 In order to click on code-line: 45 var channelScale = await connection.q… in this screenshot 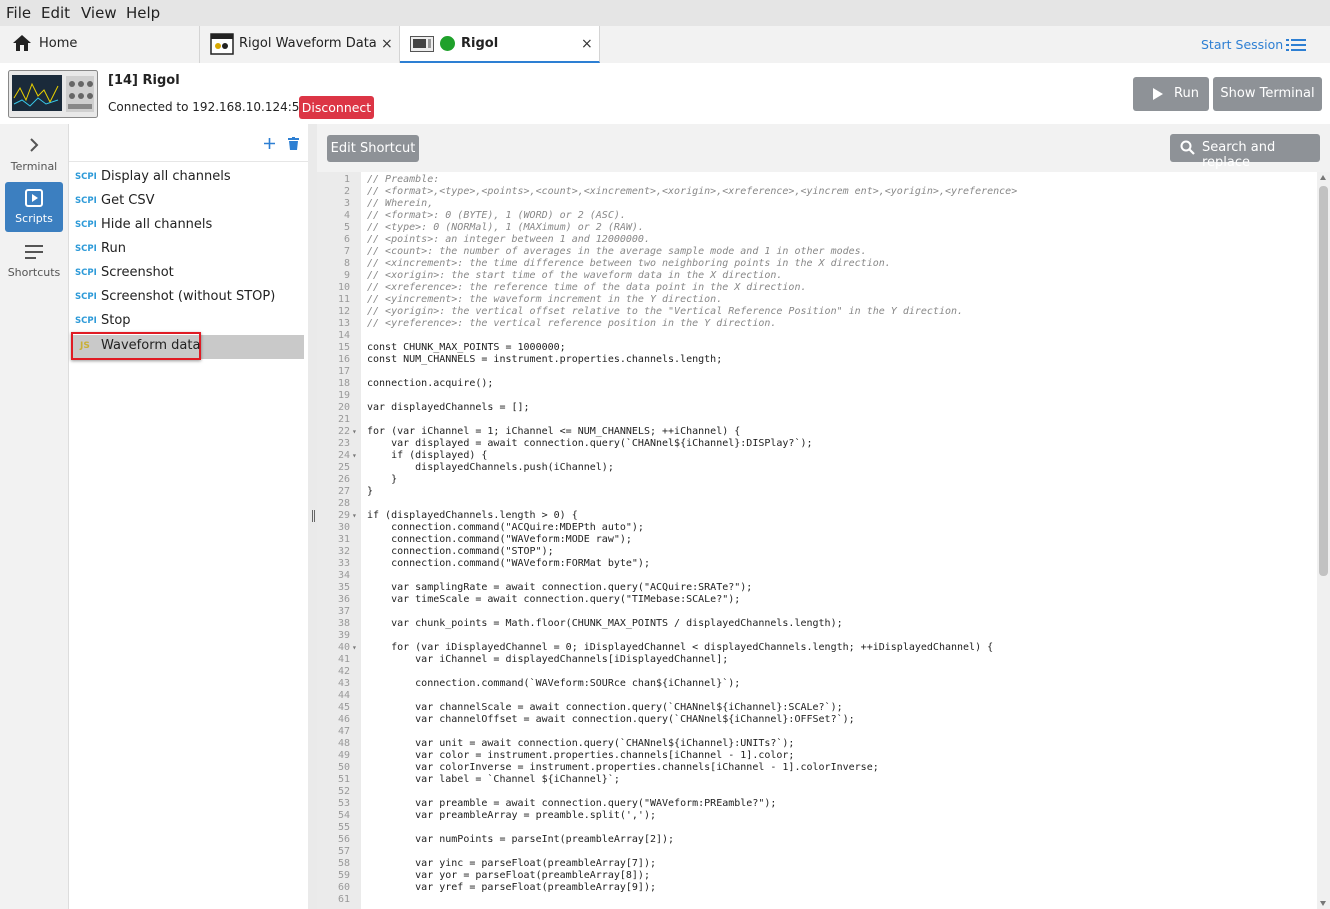, I will do `click(817, 708)`.